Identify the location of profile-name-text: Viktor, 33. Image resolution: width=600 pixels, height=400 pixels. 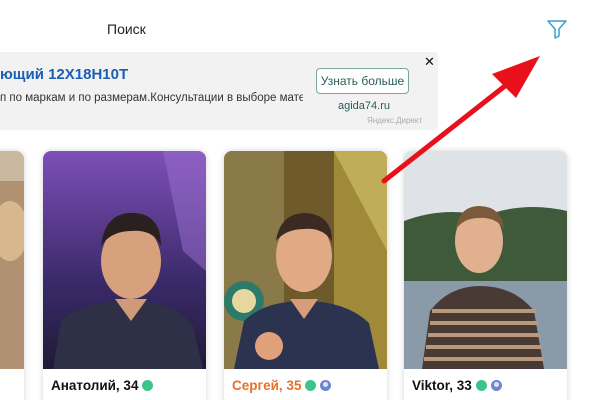
(442, 385).